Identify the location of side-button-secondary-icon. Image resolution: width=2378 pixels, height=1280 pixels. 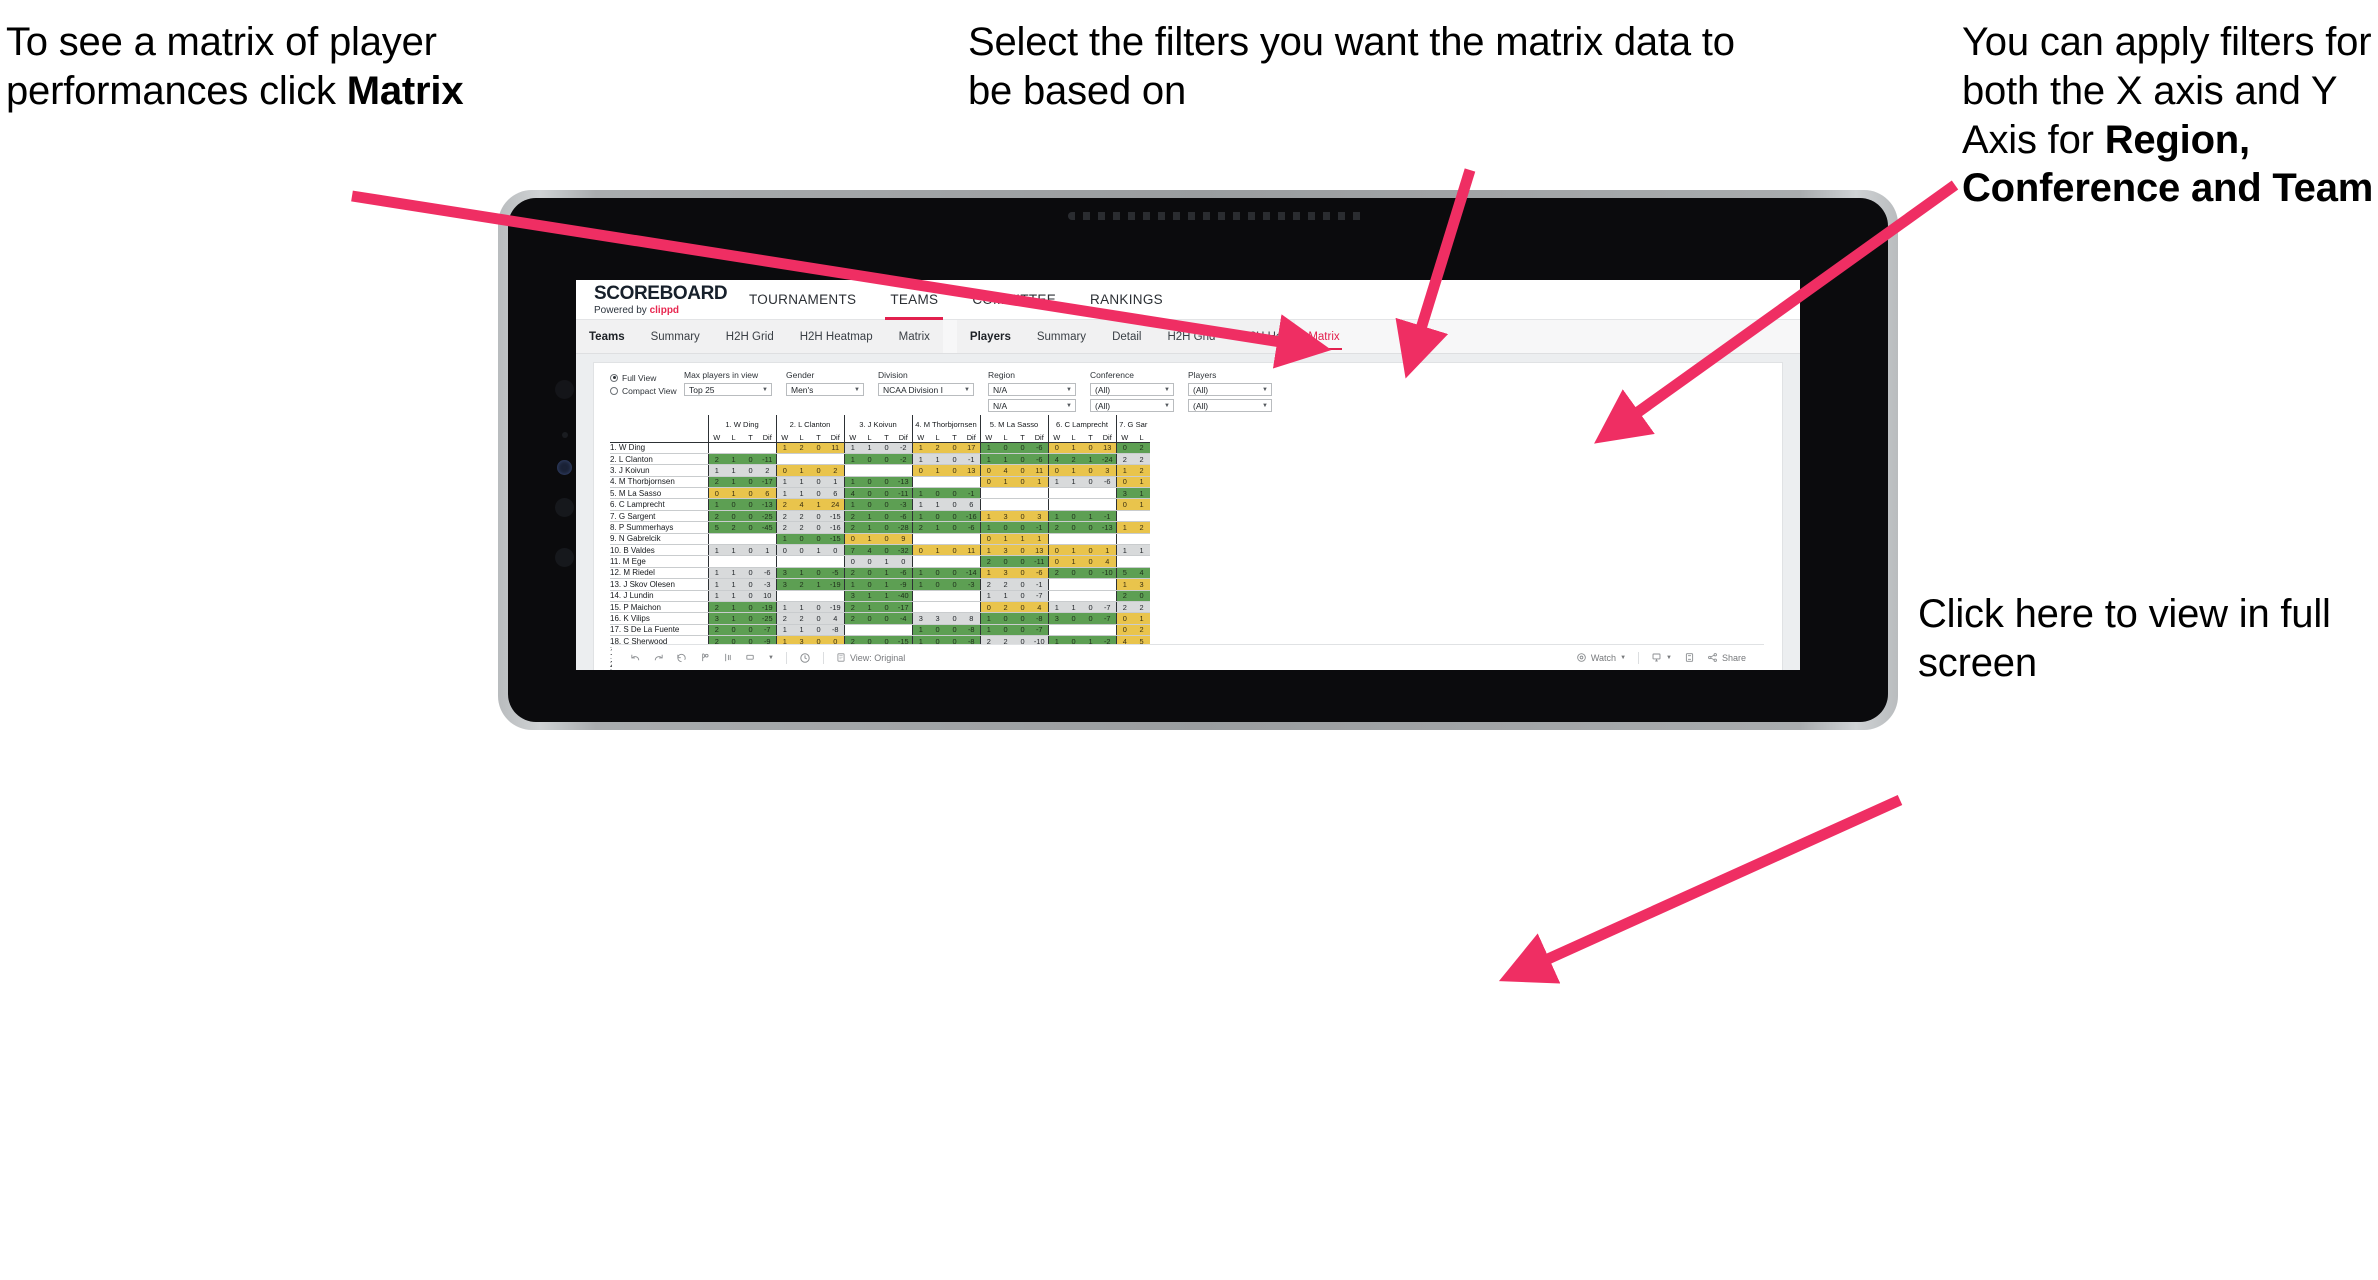
(564, 557).